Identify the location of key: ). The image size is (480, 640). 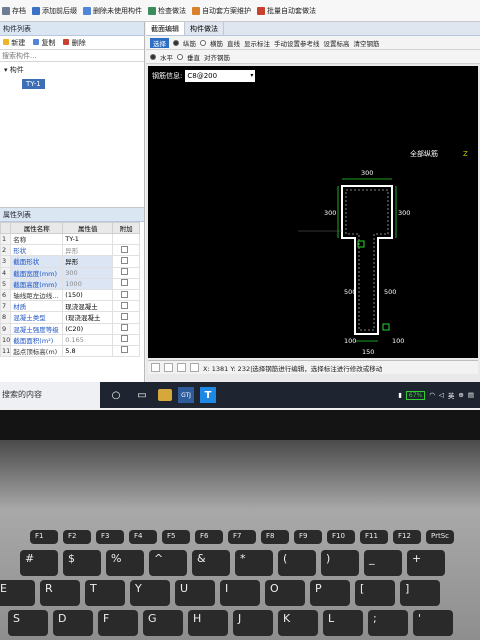
(340, 563).